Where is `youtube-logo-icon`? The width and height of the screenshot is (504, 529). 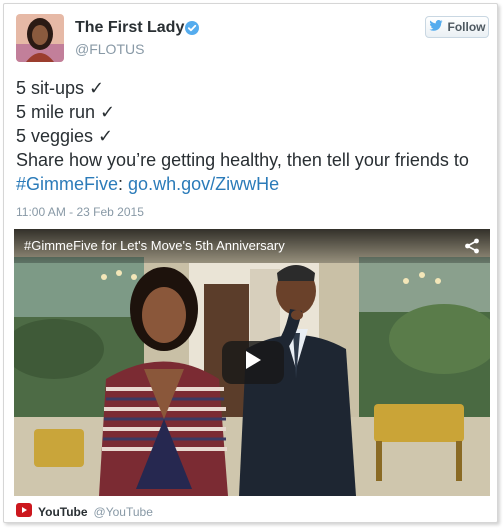
youtube-logo-icon is located at coordinates (24, 511).